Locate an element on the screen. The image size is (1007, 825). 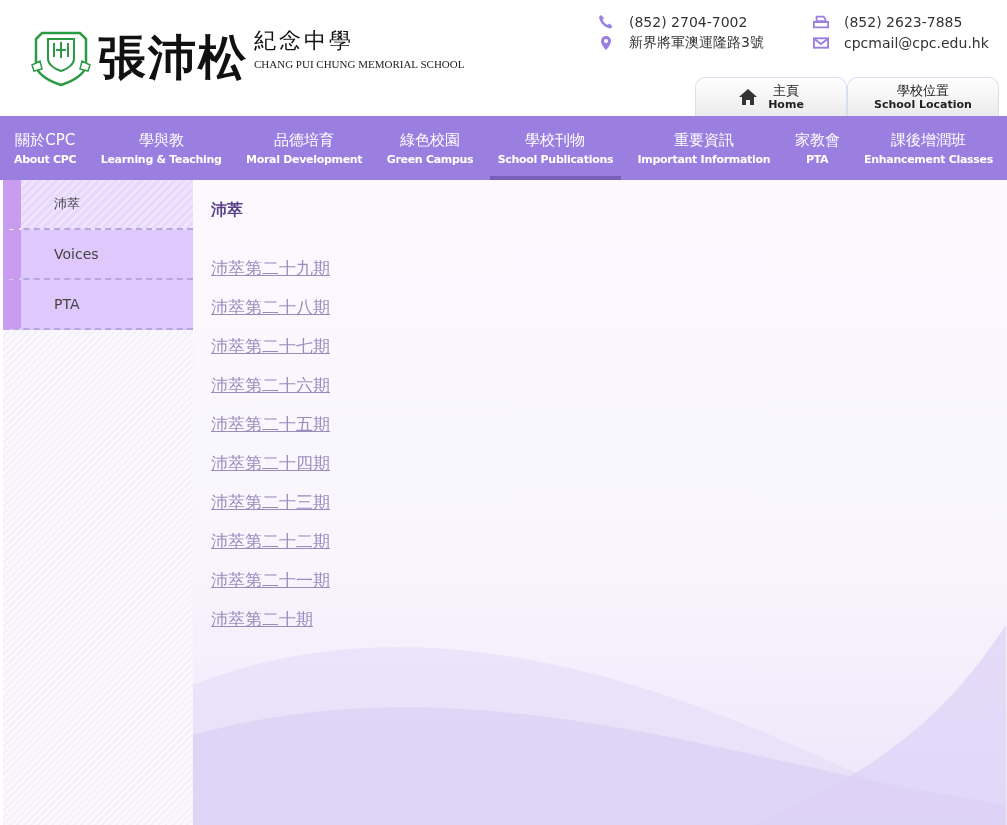
nav-tab: 重要資訊 Important Information is located at coordinates (704, 148).